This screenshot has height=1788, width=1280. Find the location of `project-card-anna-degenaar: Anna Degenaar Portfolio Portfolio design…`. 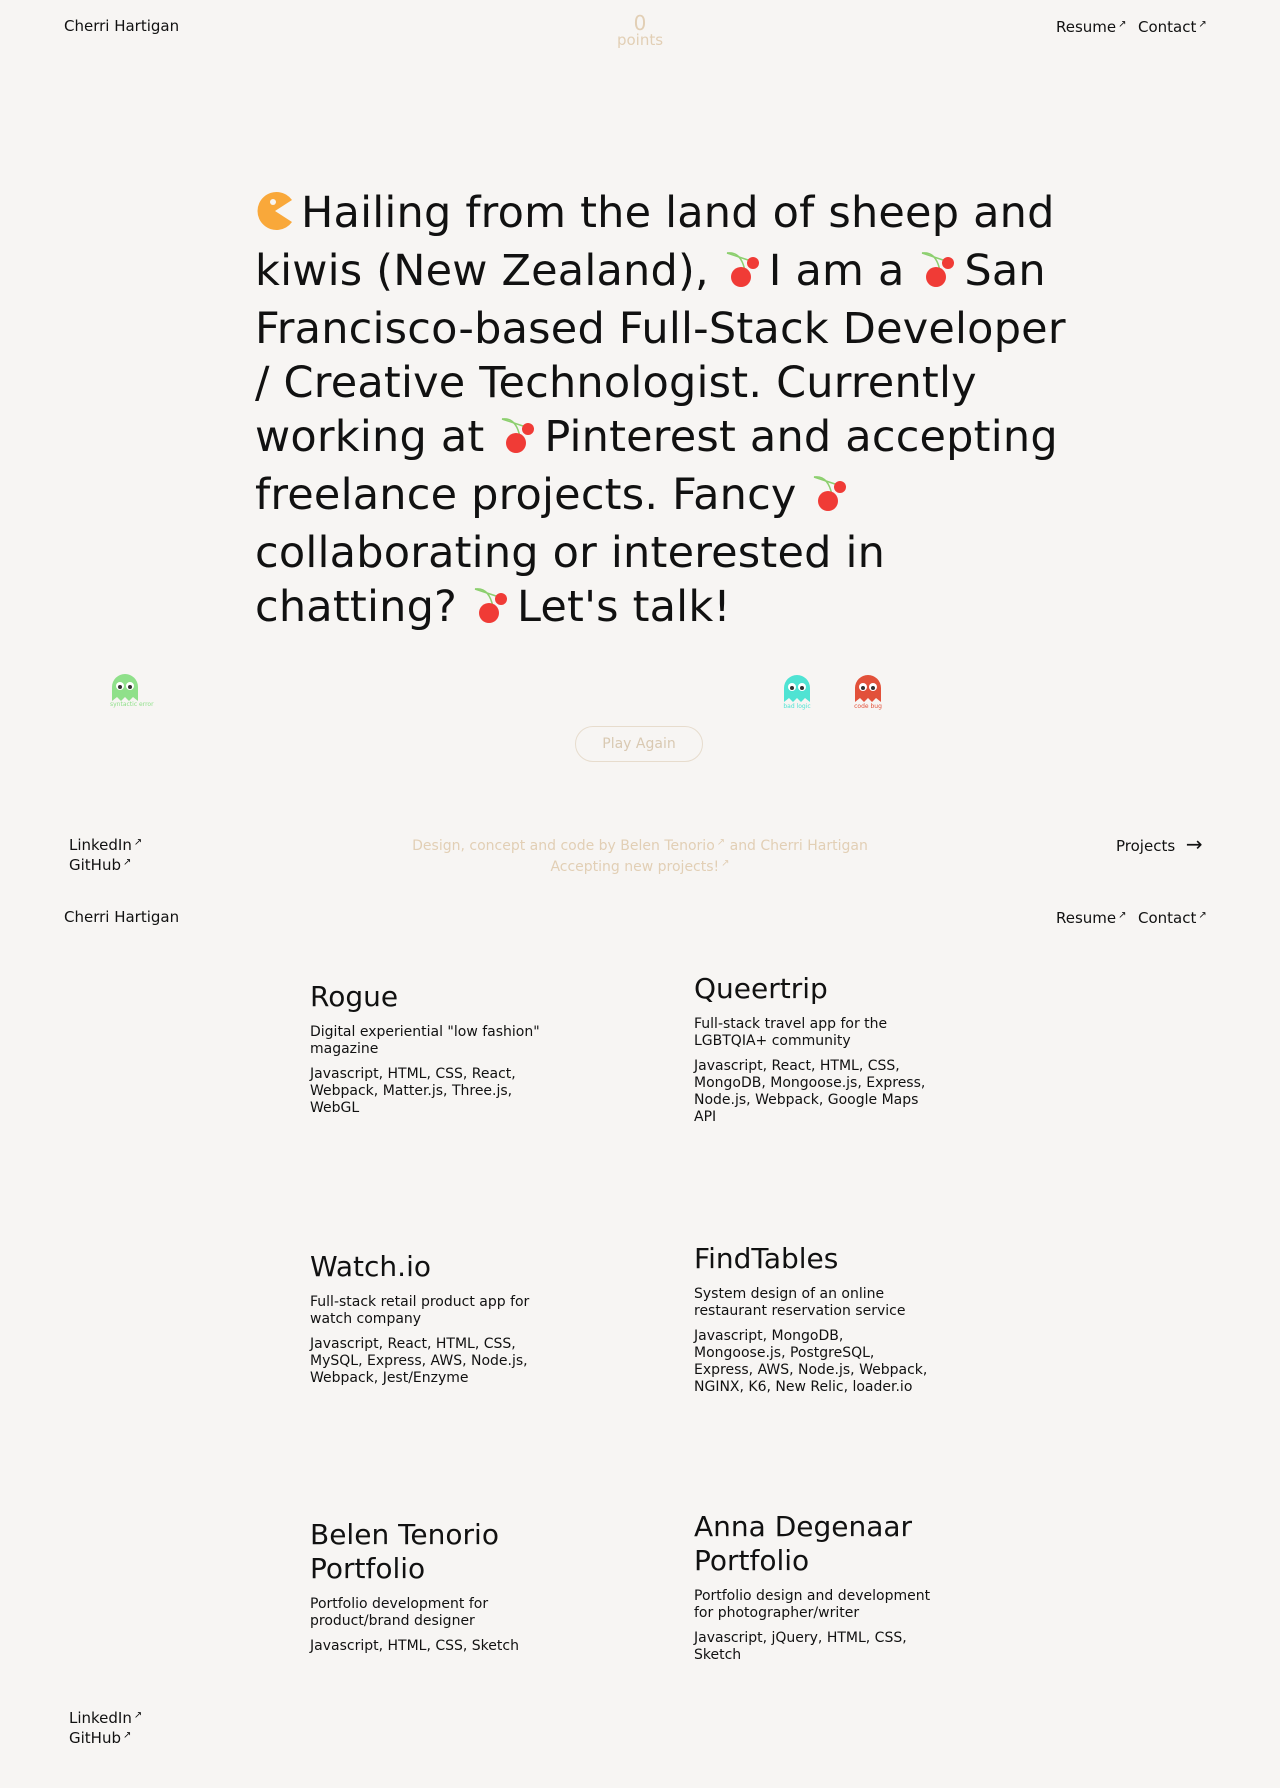

project-card-anna-degenaar: Anna Degenaar Portfolio Portfolio design… is located at coordinates (814, 1587).